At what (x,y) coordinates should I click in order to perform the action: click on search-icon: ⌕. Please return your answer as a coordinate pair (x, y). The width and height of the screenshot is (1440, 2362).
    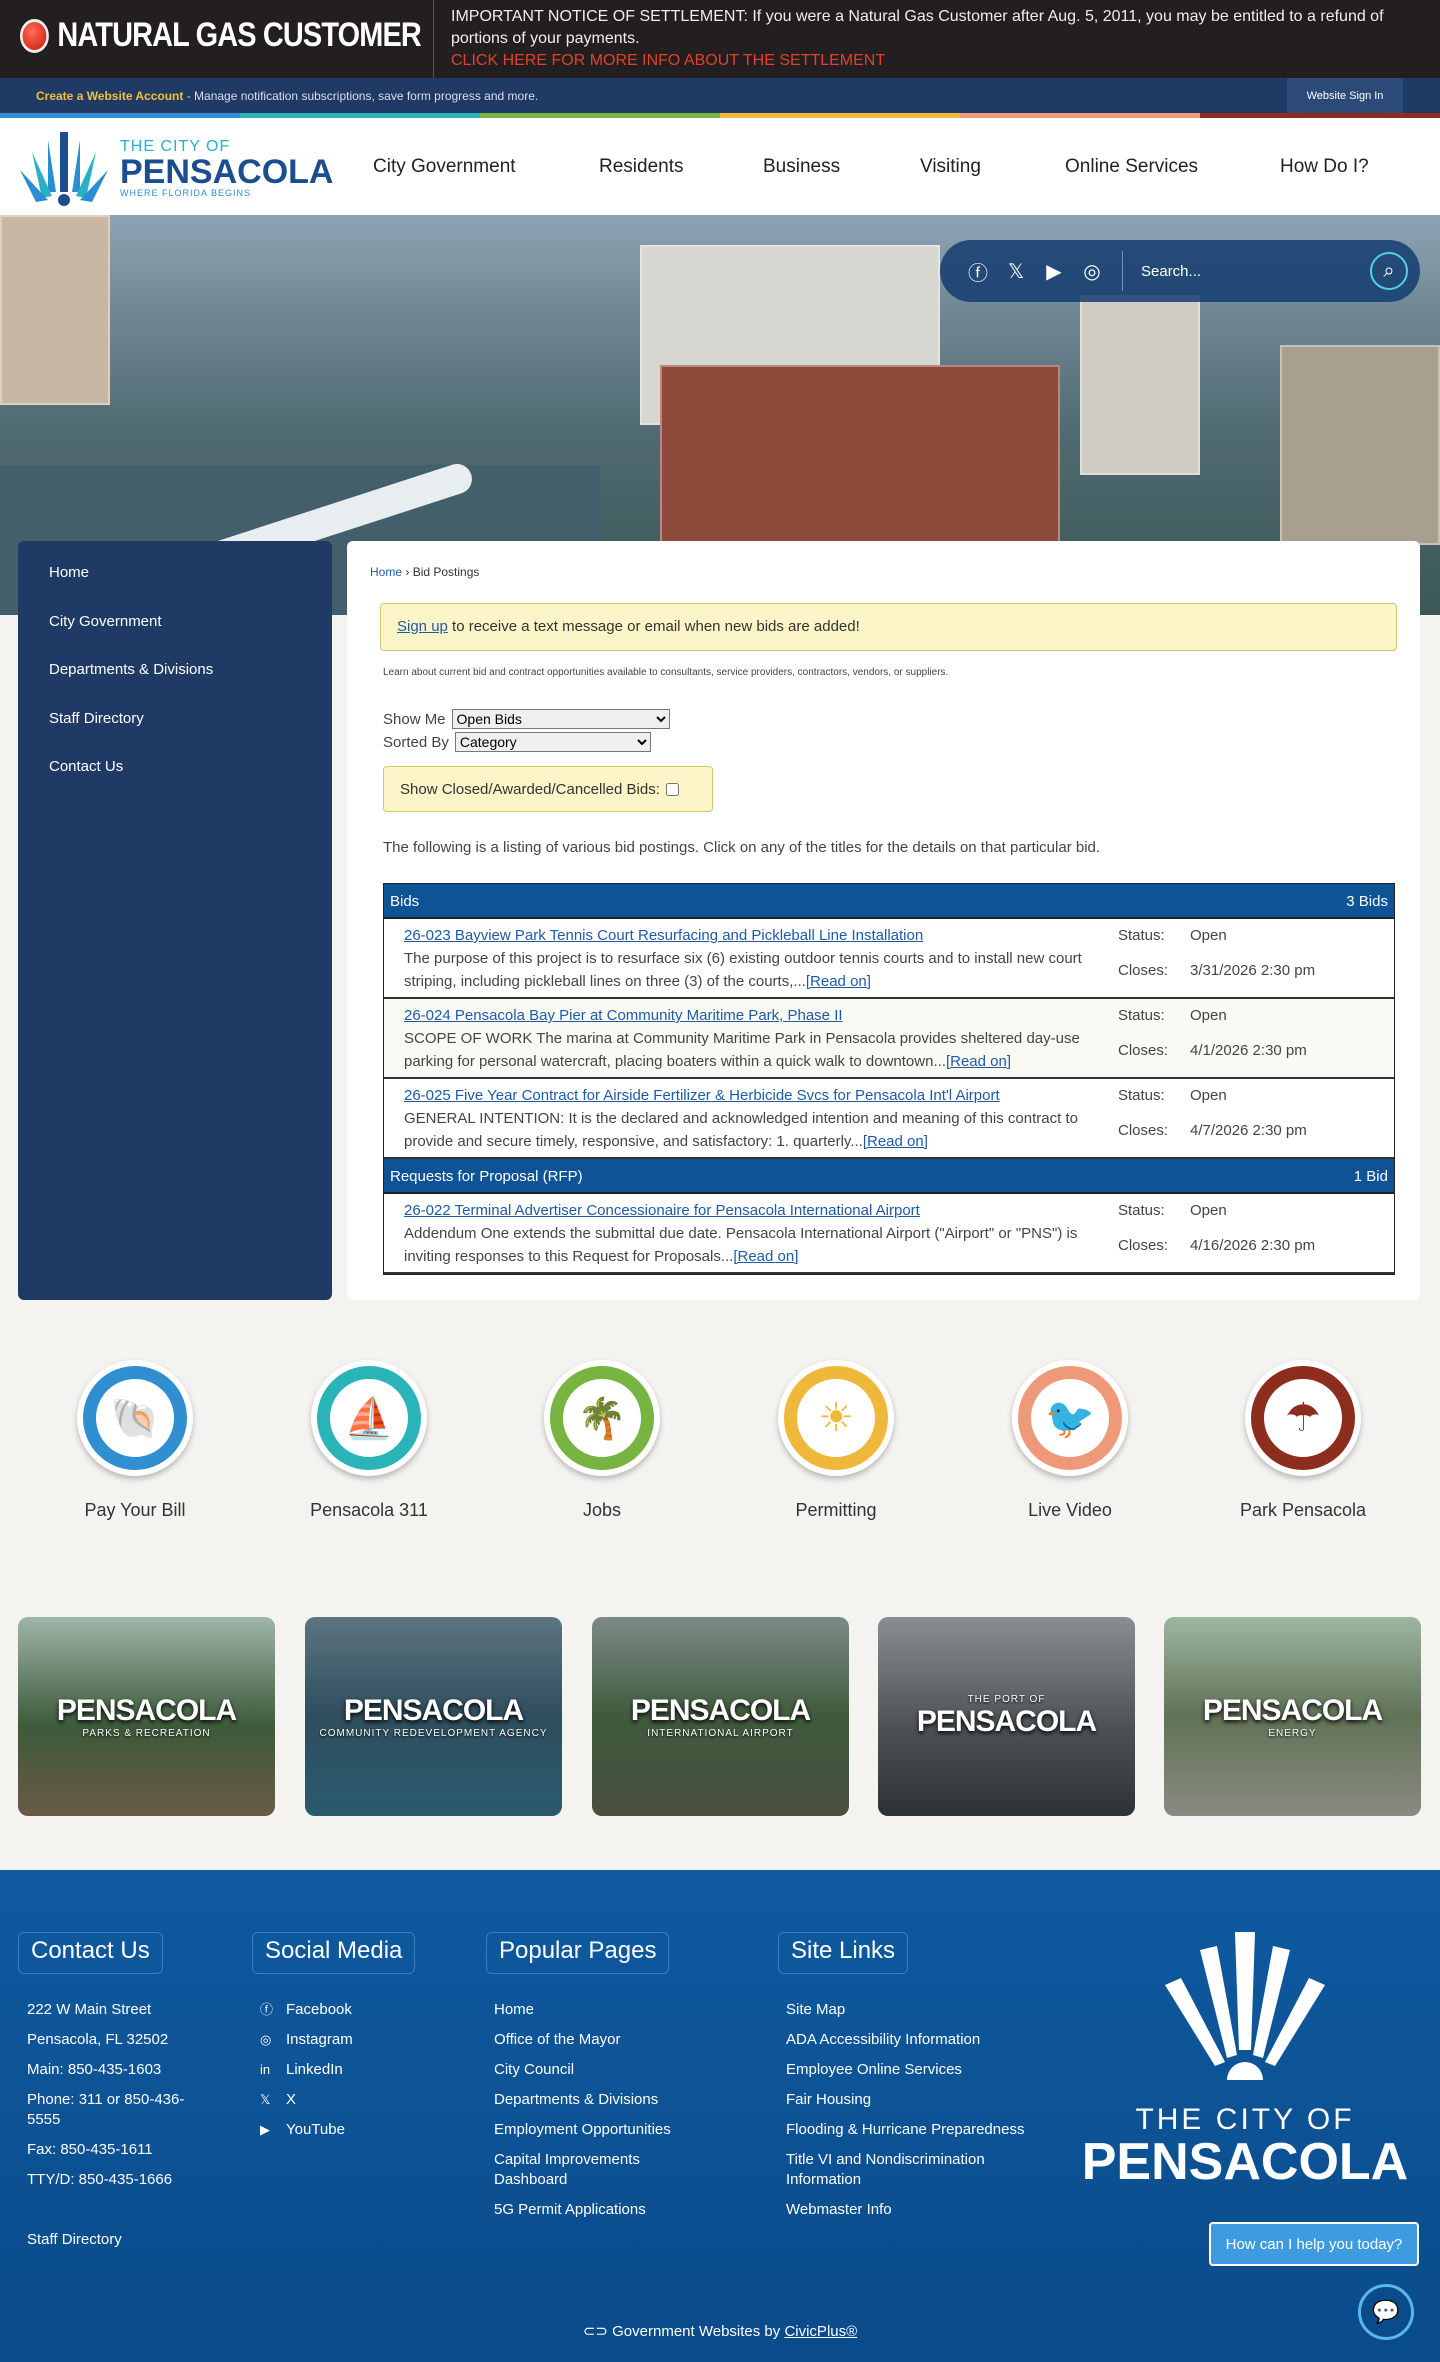
    Looking at the image, I should click on (1389, 271).